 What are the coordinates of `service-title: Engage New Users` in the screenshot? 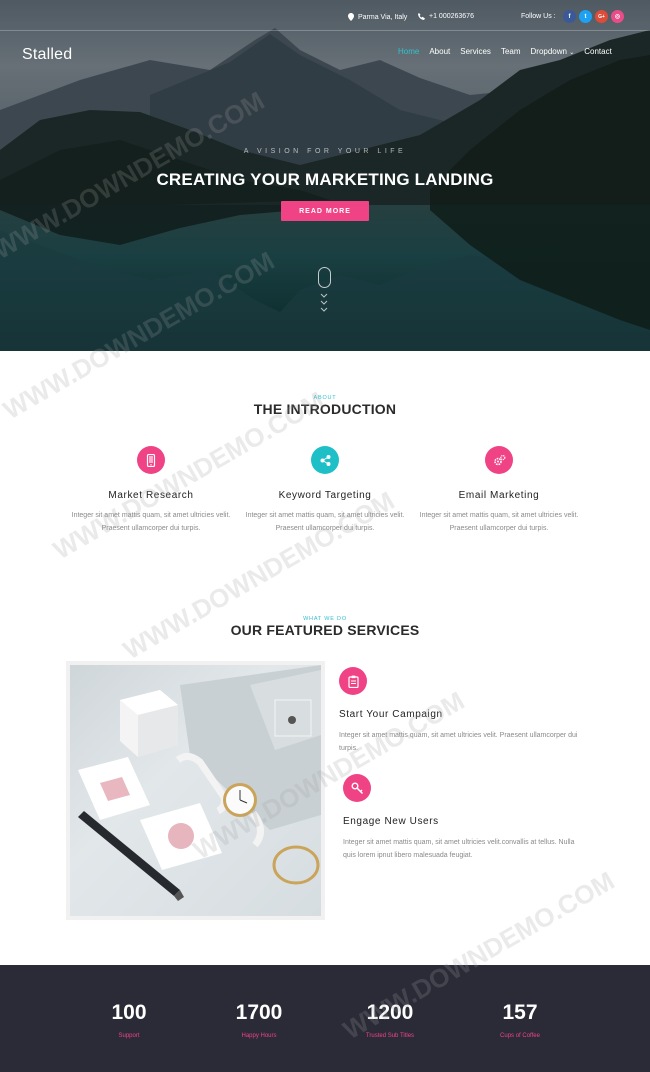 It's located at (391, 821).